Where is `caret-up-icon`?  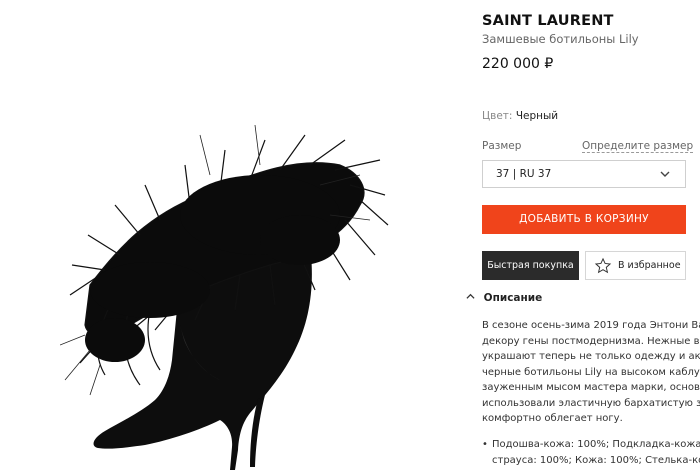
caret-up-icon is located at coordinates (473, 298).